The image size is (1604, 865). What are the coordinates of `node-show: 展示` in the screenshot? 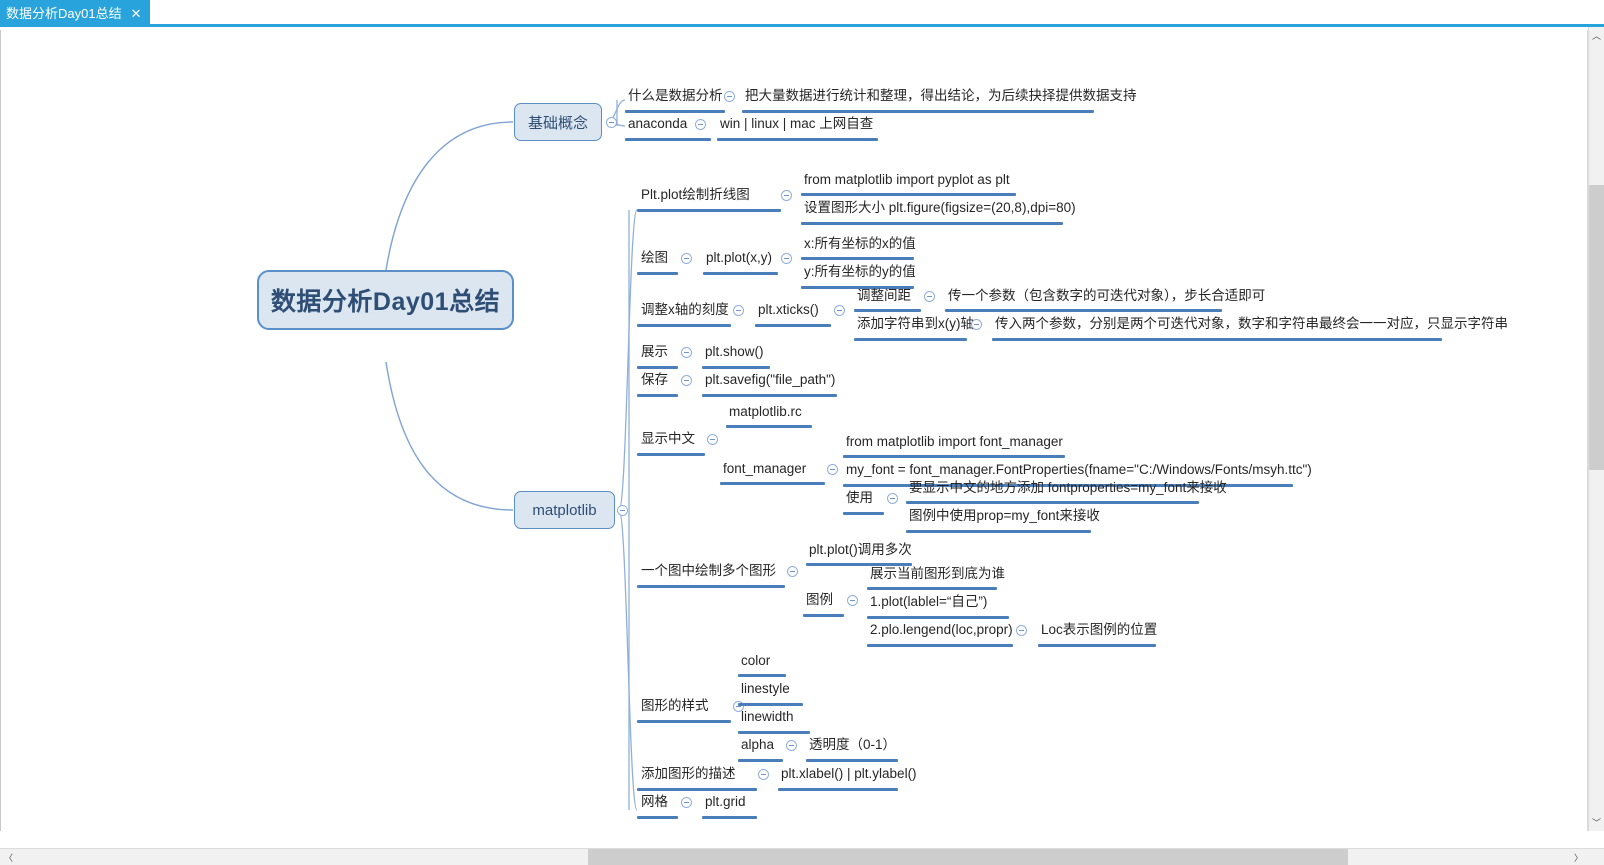 It's located at (654, 352).